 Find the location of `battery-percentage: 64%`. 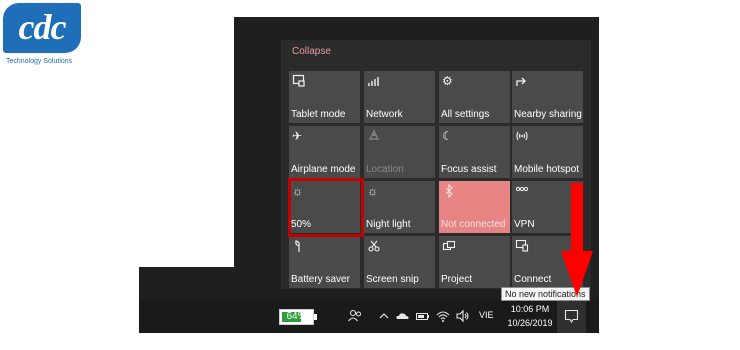

battery-percentage: 64% is located at coordinates (296, 316).